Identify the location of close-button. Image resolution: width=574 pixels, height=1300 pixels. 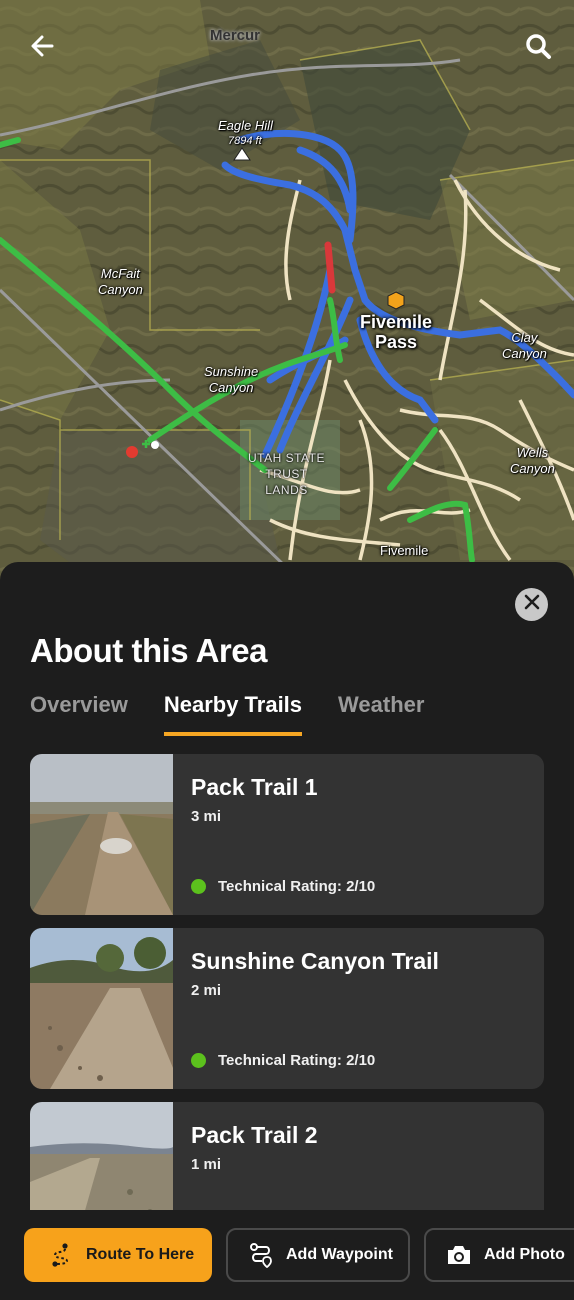
(531, 604).